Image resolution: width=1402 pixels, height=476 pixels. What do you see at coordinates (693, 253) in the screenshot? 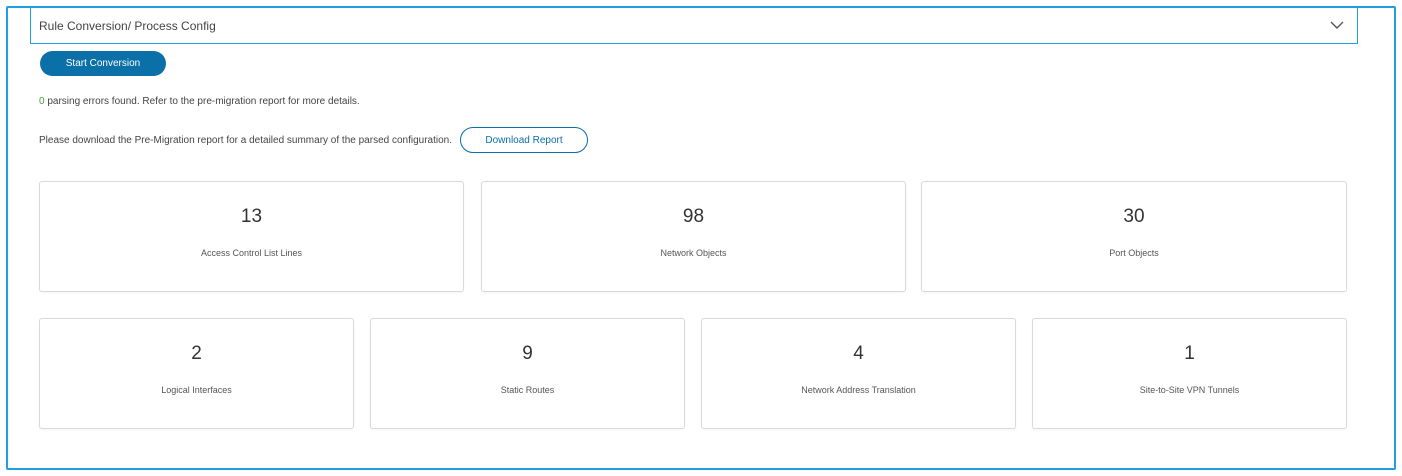
I see `stat-label: Network Objects` at bounding box center [693, 253].